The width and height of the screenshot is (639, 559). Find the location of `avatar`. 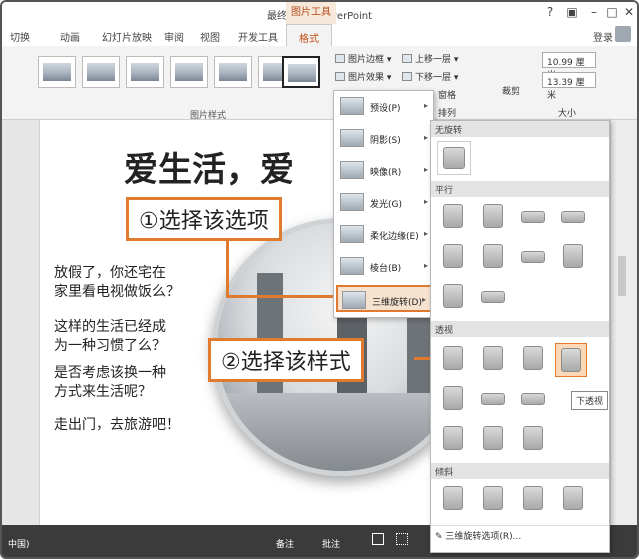

avatar is located at coordinates (623, 34).